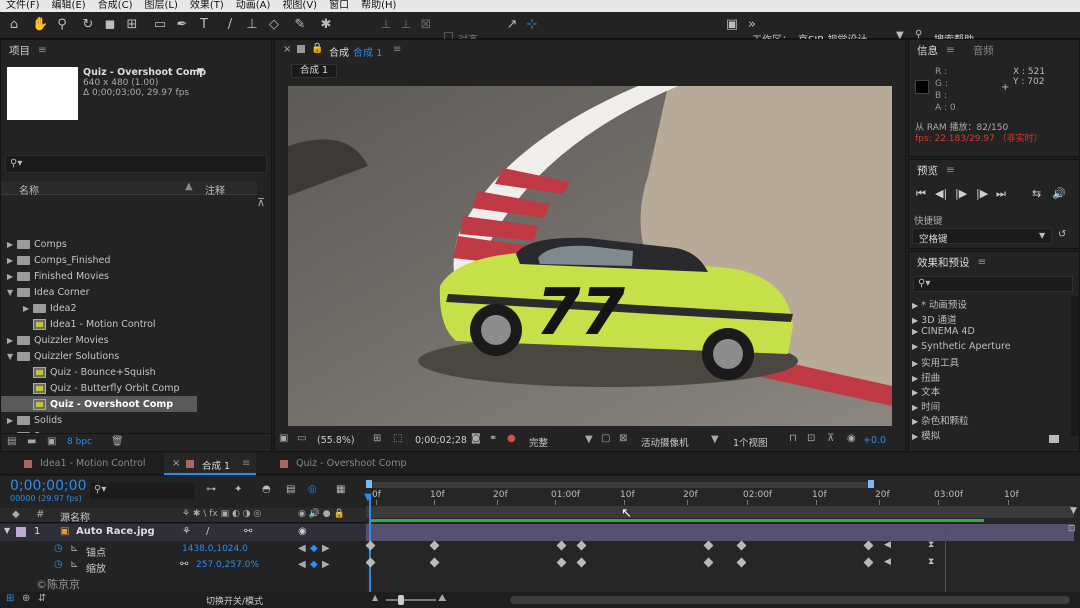 This screenshot has height=608, width=1080. I want to click on project-folder: ▶ Finished Movies, so click(129, 276).